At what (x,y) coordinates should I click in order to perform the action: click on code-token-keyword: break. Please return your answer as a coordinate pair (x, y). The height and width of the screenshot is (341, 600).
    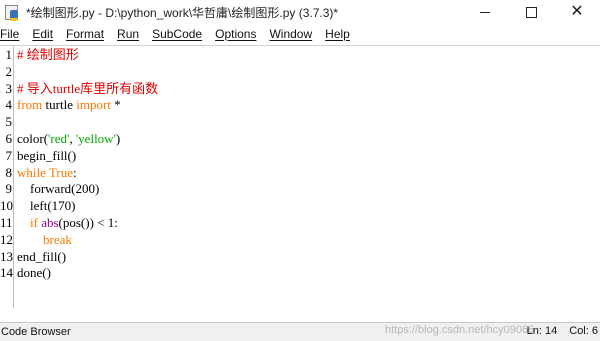
    Looking at the image, I should click on (57, 239).